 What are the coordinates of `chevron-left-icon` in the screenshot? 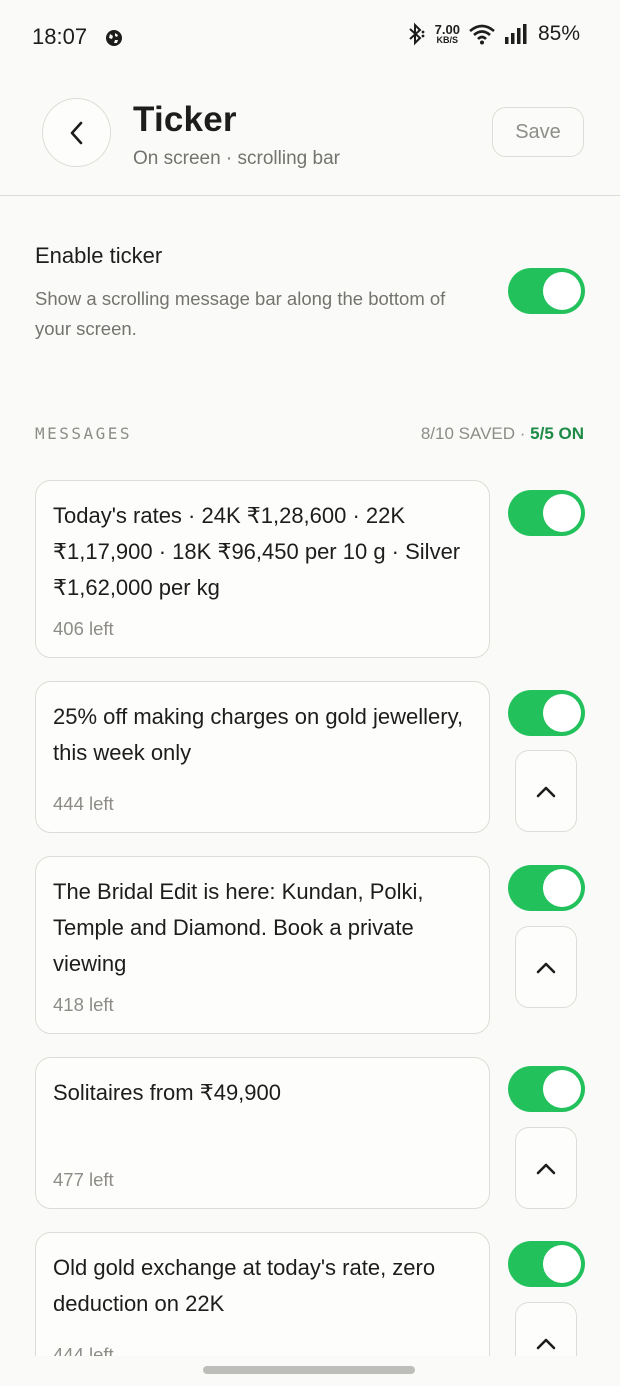 It's located at (76, 132).